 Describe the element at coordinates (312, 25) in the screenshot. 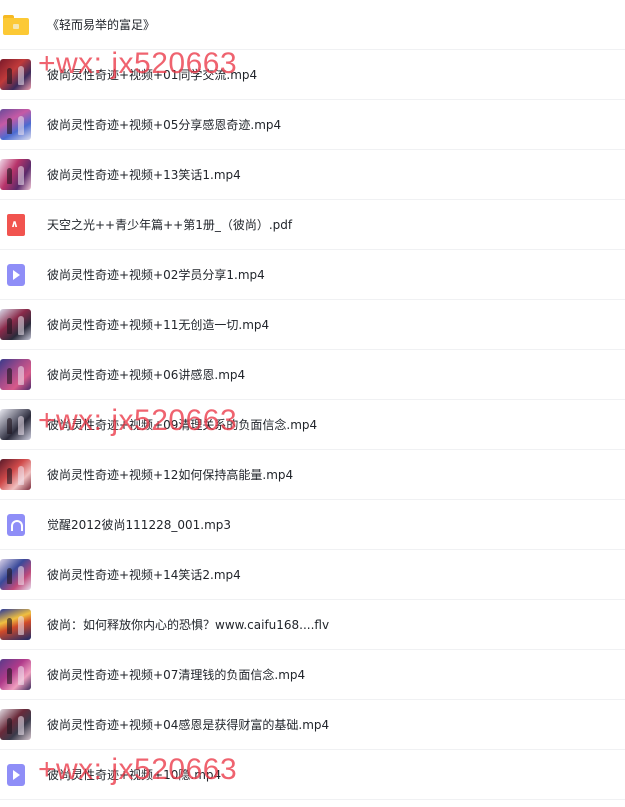

I see `file-row: 《轻而易举的富足》` at that location.